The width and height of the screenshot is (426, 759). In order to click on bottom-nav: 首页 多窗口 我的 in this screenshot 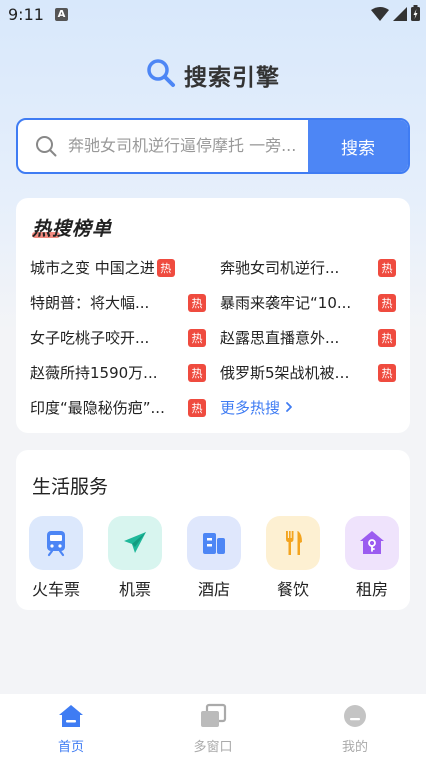, I will do `click(213, 726)`.